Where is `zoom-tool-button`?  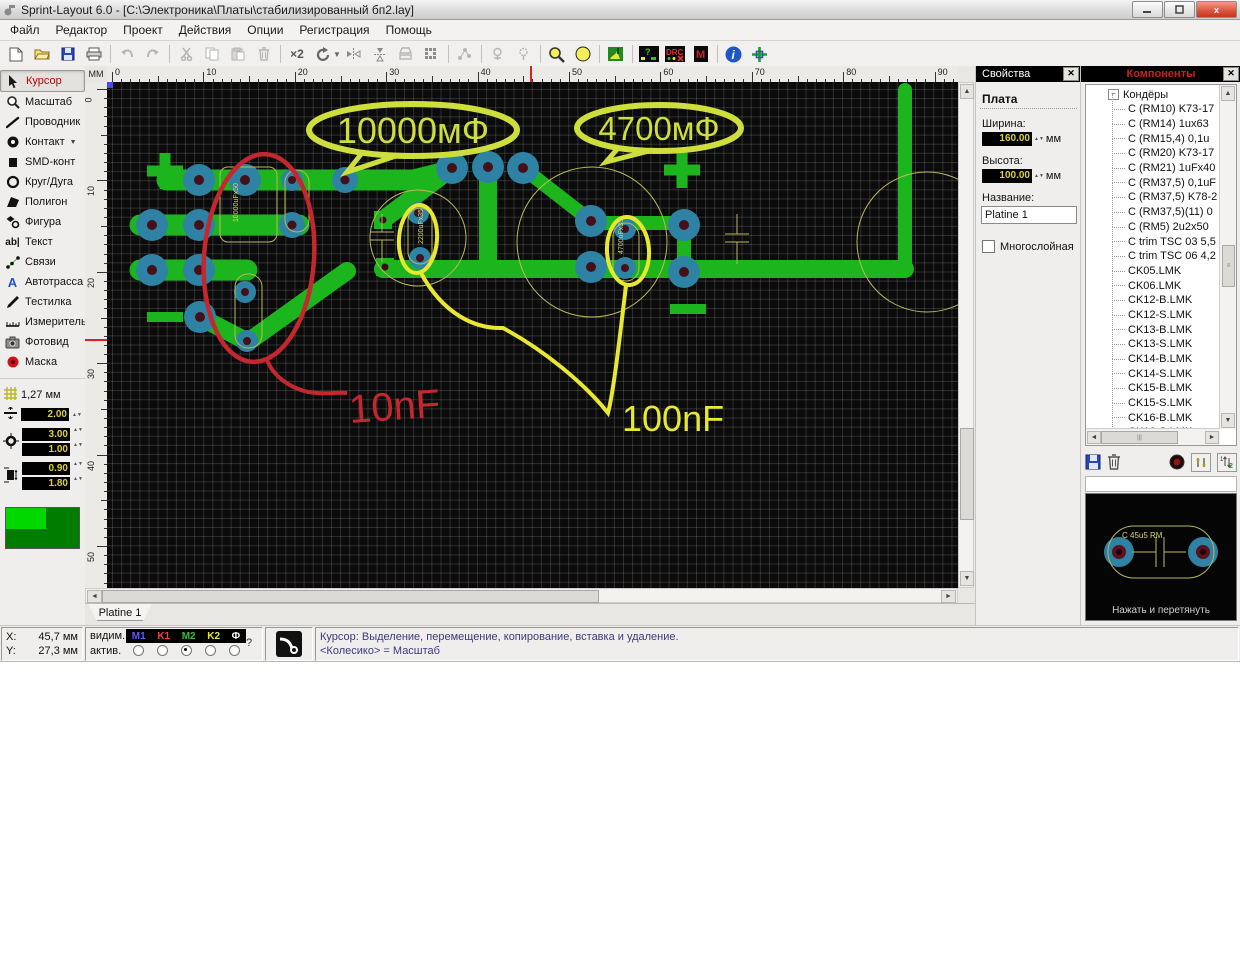 zoom-tool-button is located at coordinates (557, 54).